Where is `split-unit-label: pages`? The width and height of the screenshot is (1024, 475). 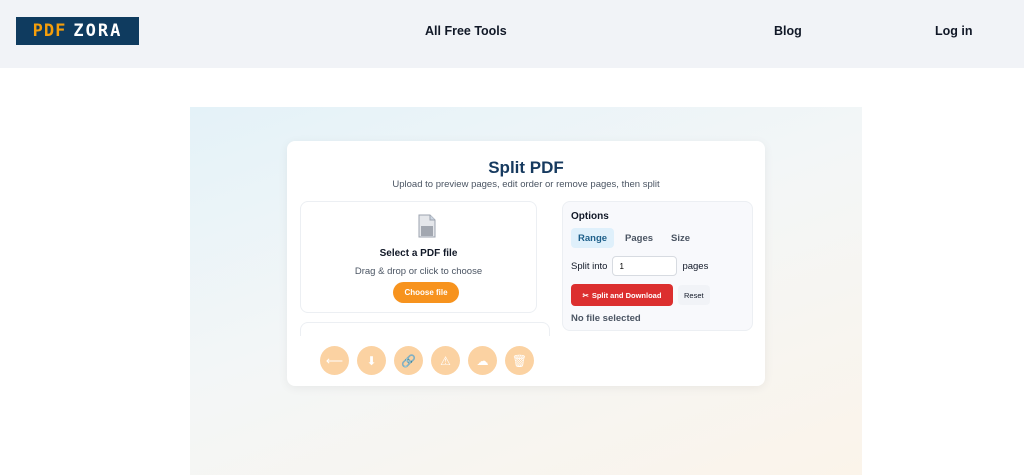
split-unit-label: pages is located at coordinates (695, 266).